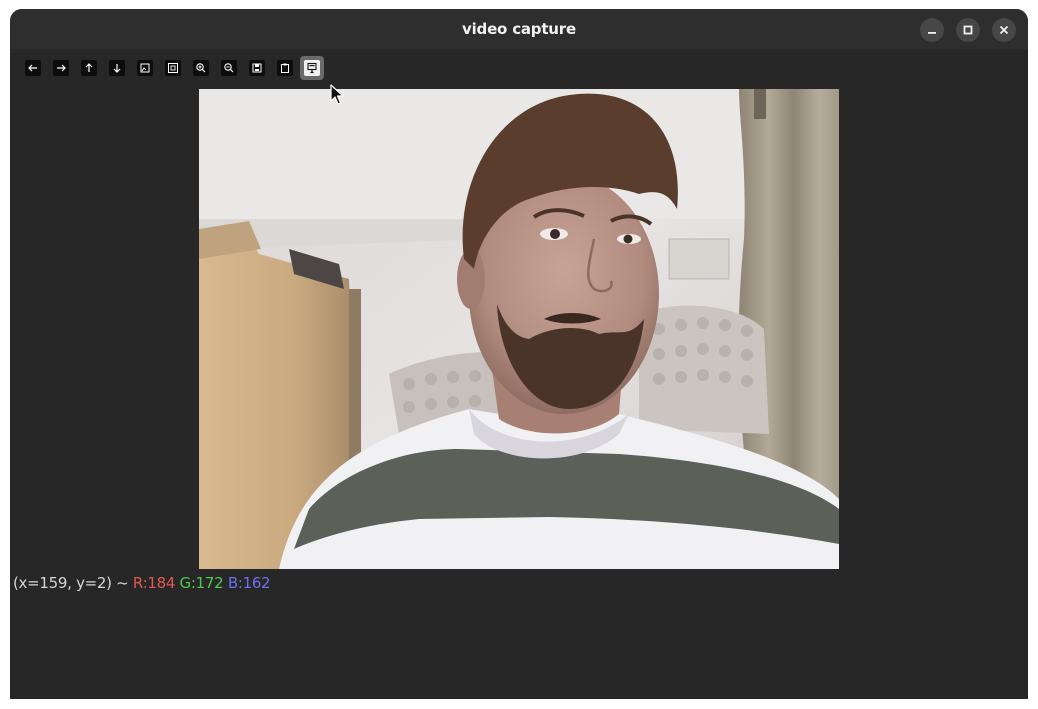  I want to click on zoom-in-icon, so click(201, 68).